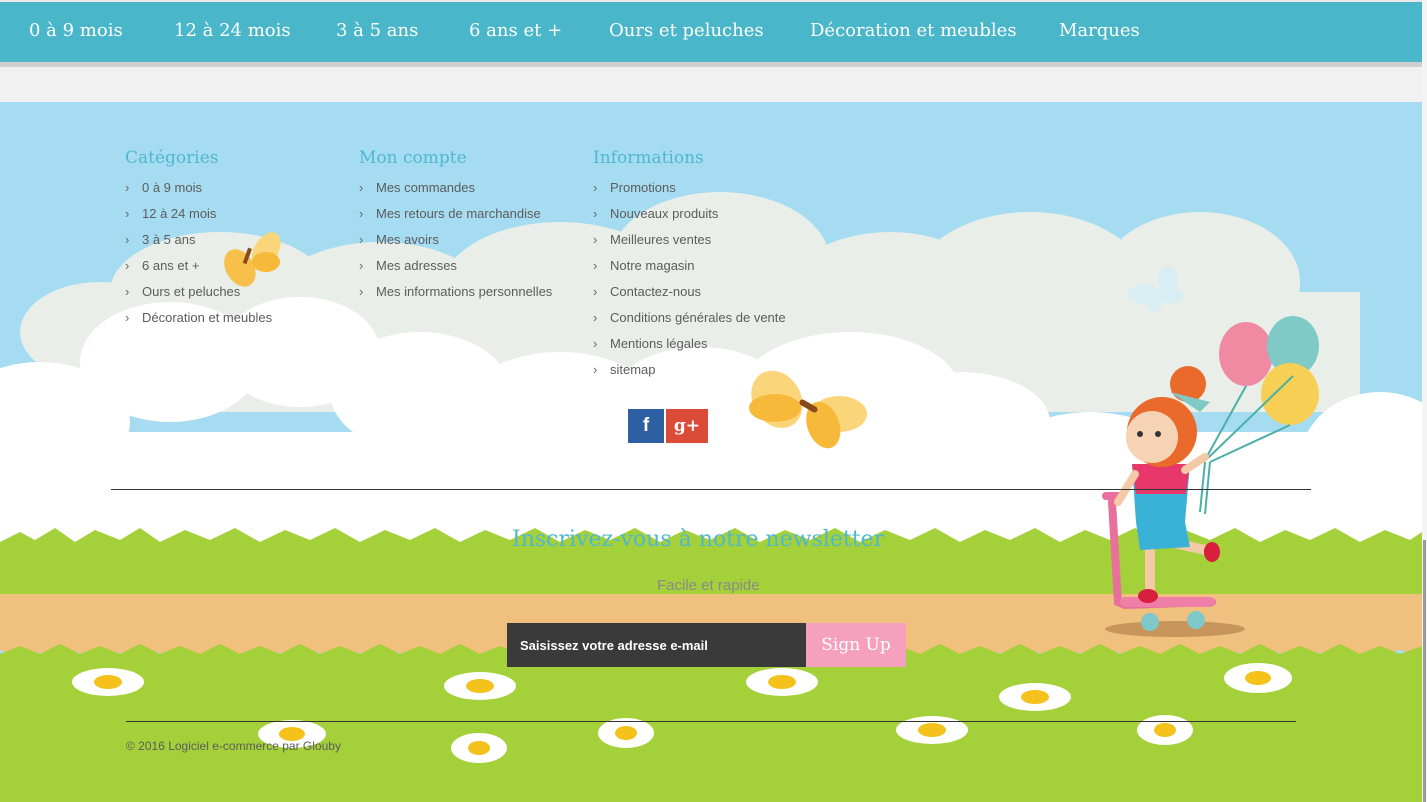 This screenshot has width=1427, height=802. What do you see at coordinates (198, 245) in the screenshot?
I see `footer-link-3-5-ans: › 3 à 5 ans` at bounding box center [198, 245].